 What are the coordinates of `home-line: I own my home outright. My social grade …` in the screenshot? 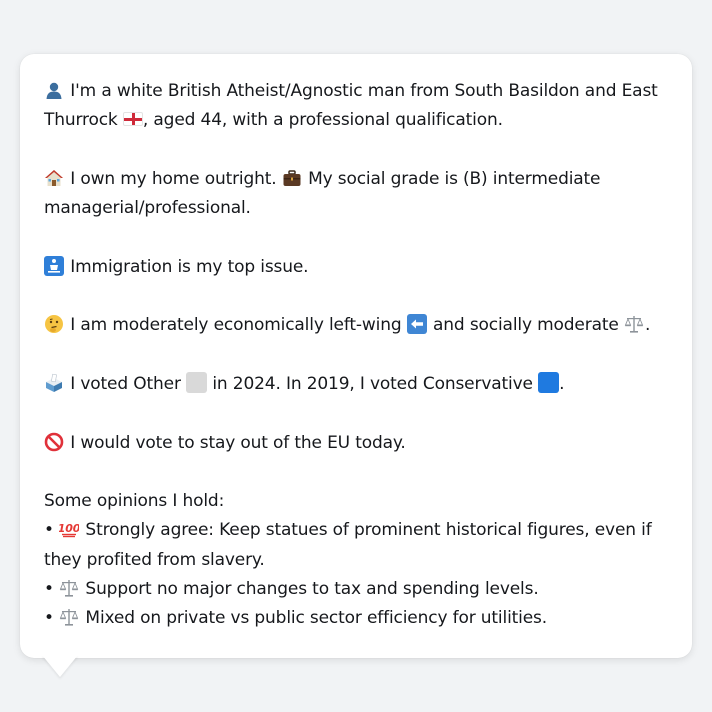 It's located at (356, 194).